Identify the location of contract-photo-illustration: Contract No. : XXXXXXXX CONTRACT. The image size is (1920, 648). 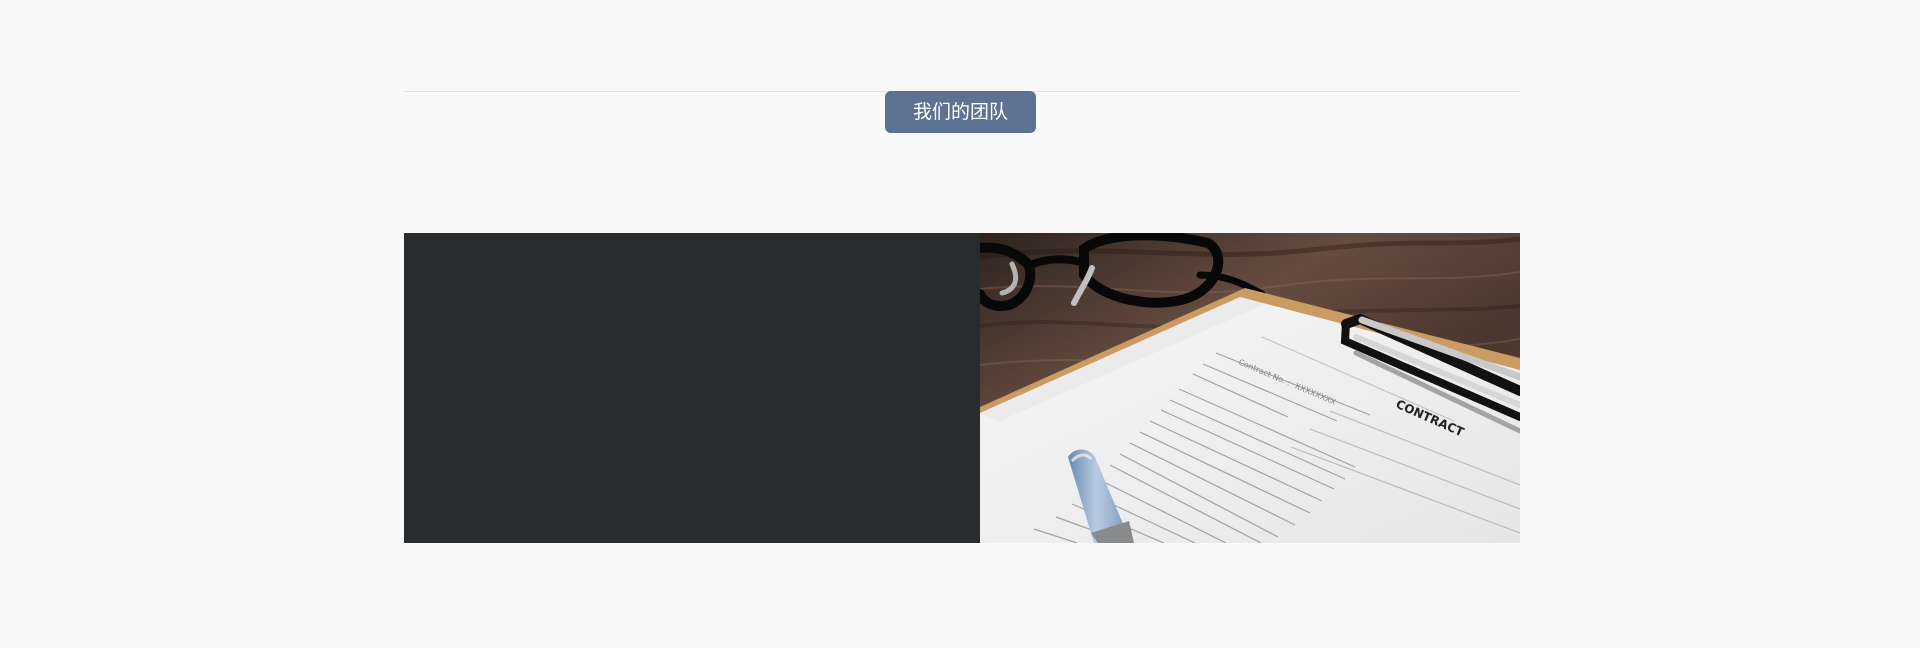
(1250, 388).